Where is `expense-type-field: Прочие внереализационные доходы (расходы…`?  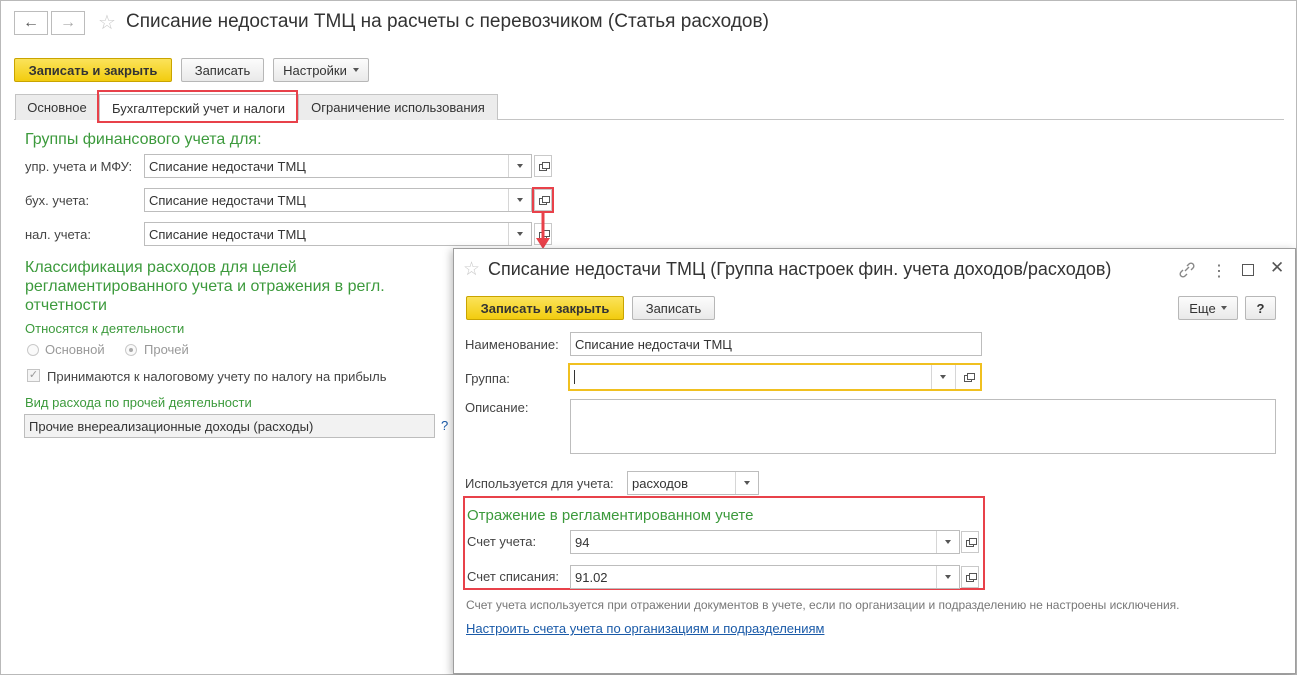 expense-type-field: Прочие внереализационные доходы (расходы… is located at coordinates (229, 426).